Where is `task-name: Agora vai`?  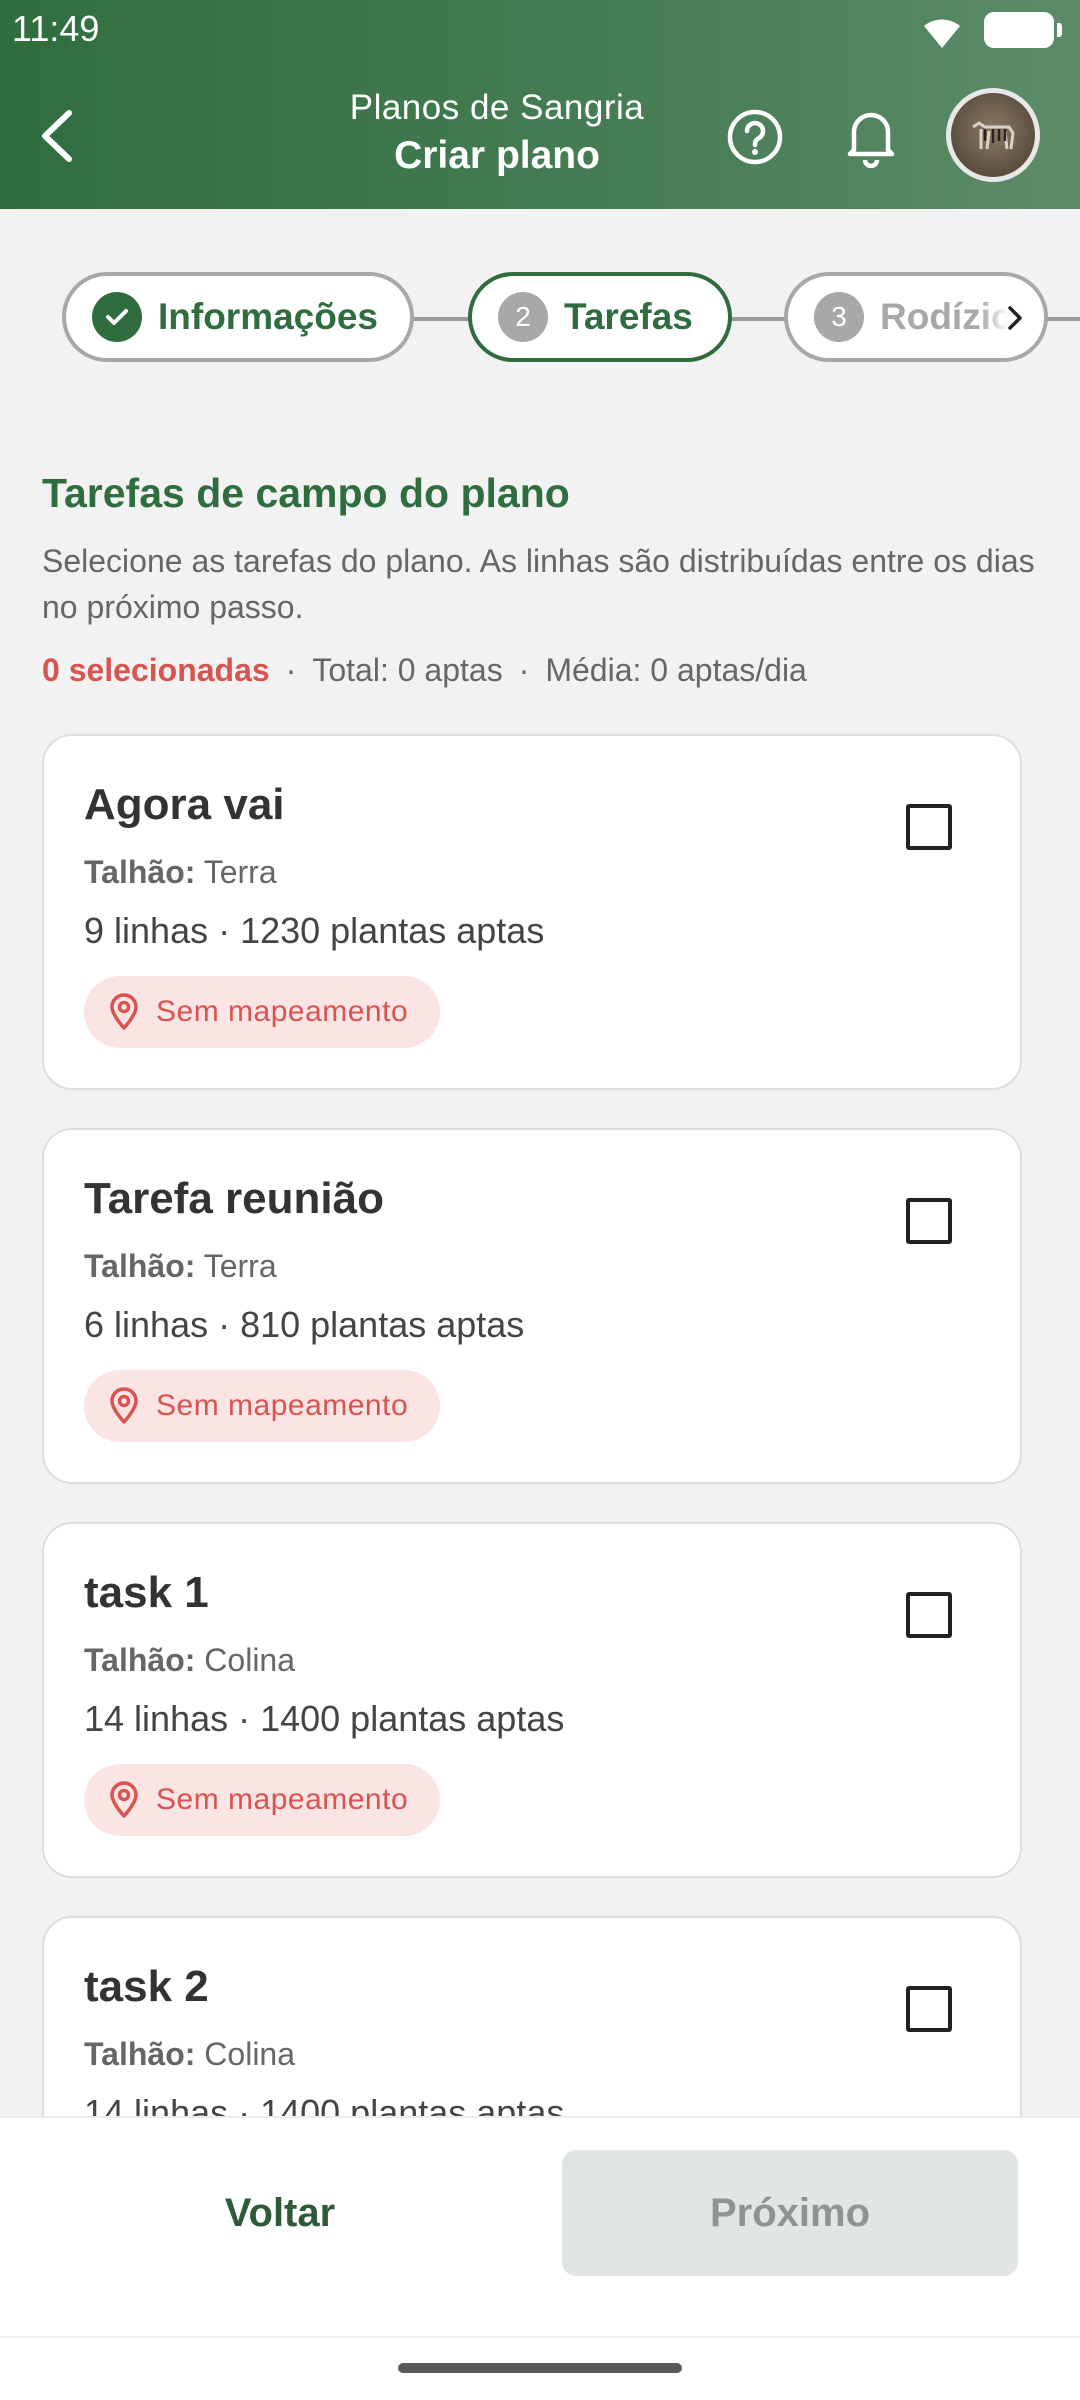
task-name: Agora vai is located at coordinates (184, 804).